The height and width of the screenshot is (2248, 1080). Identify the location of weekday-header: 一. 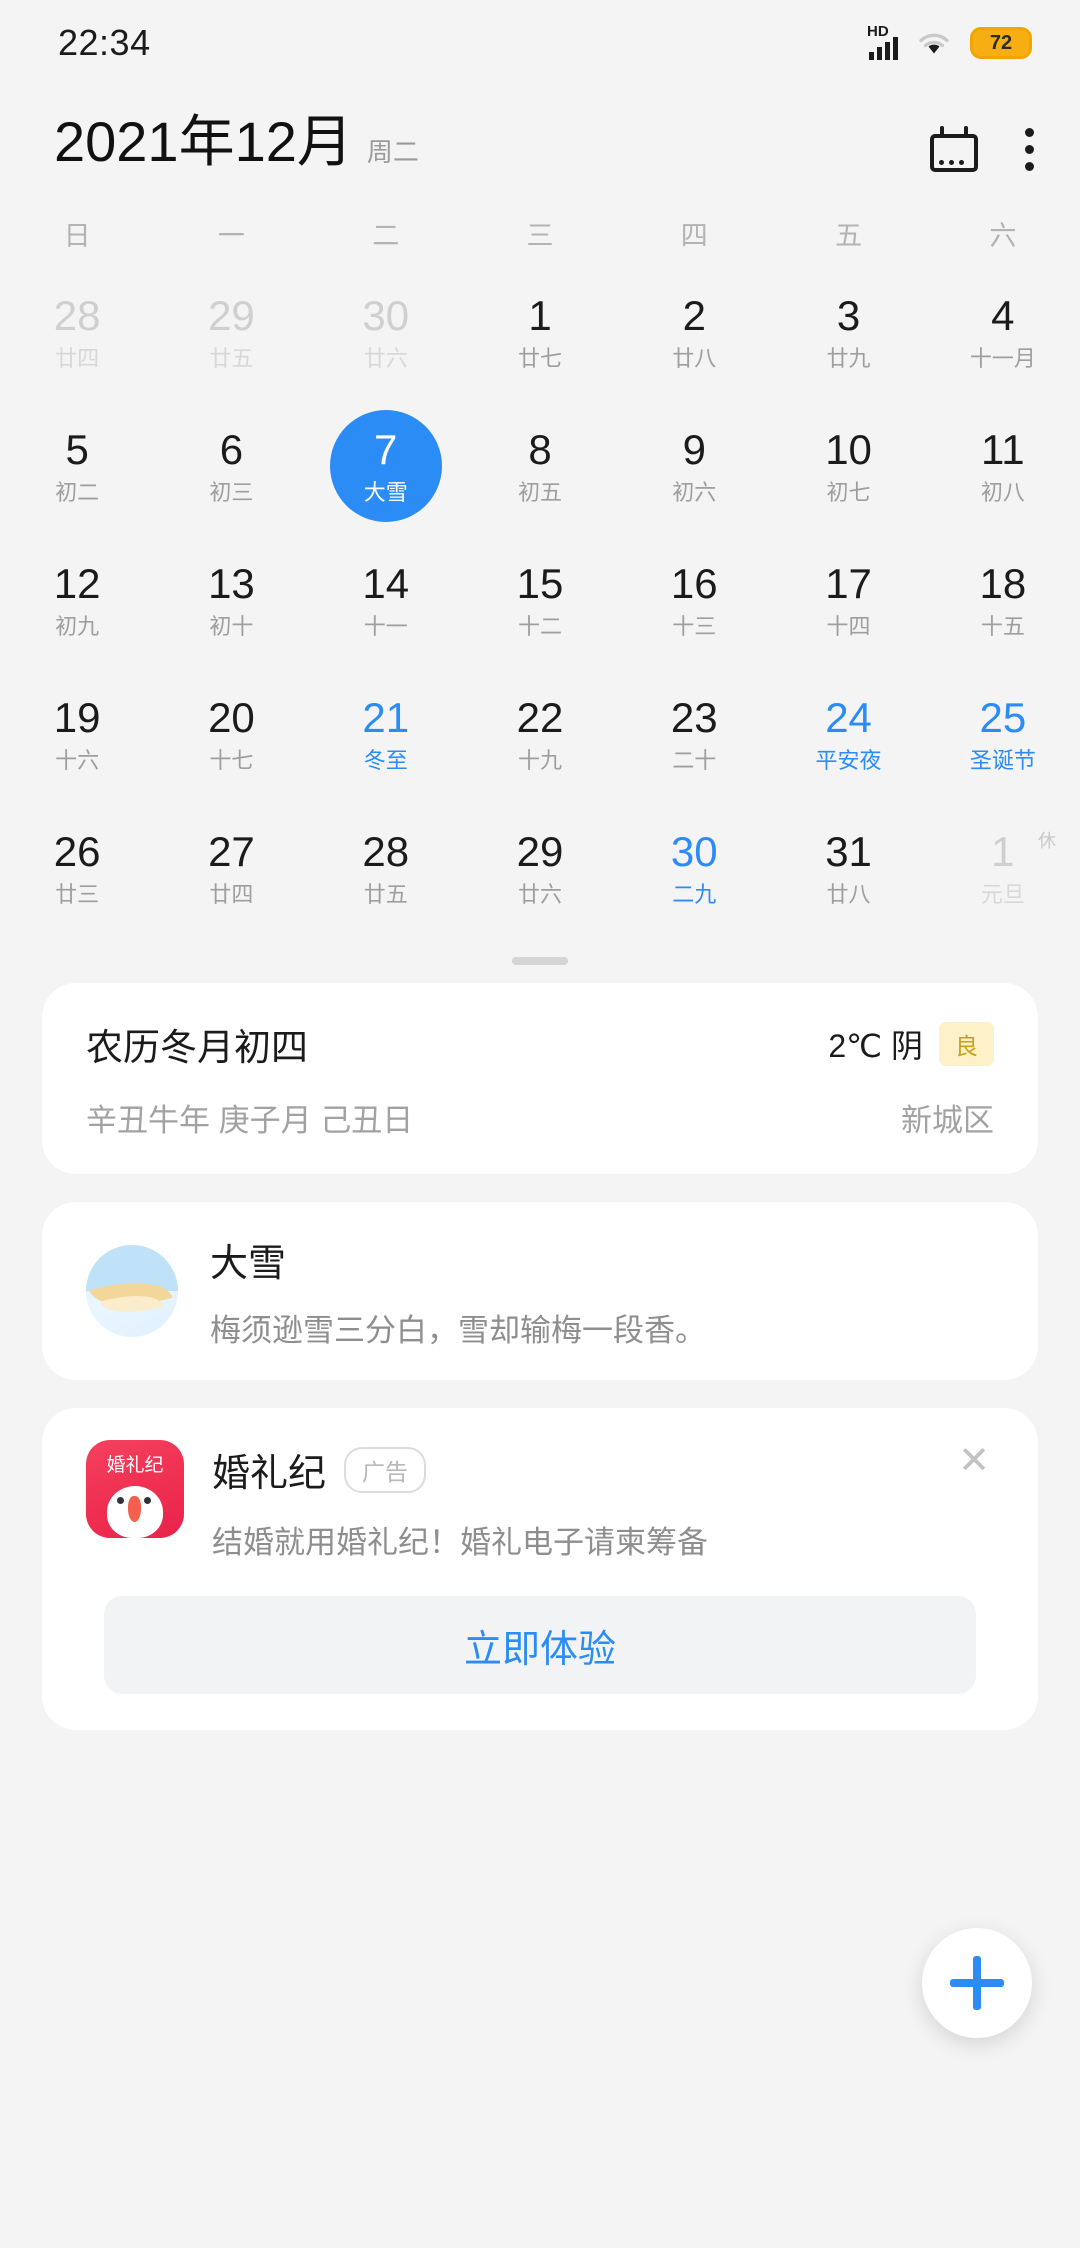
(231, 236).